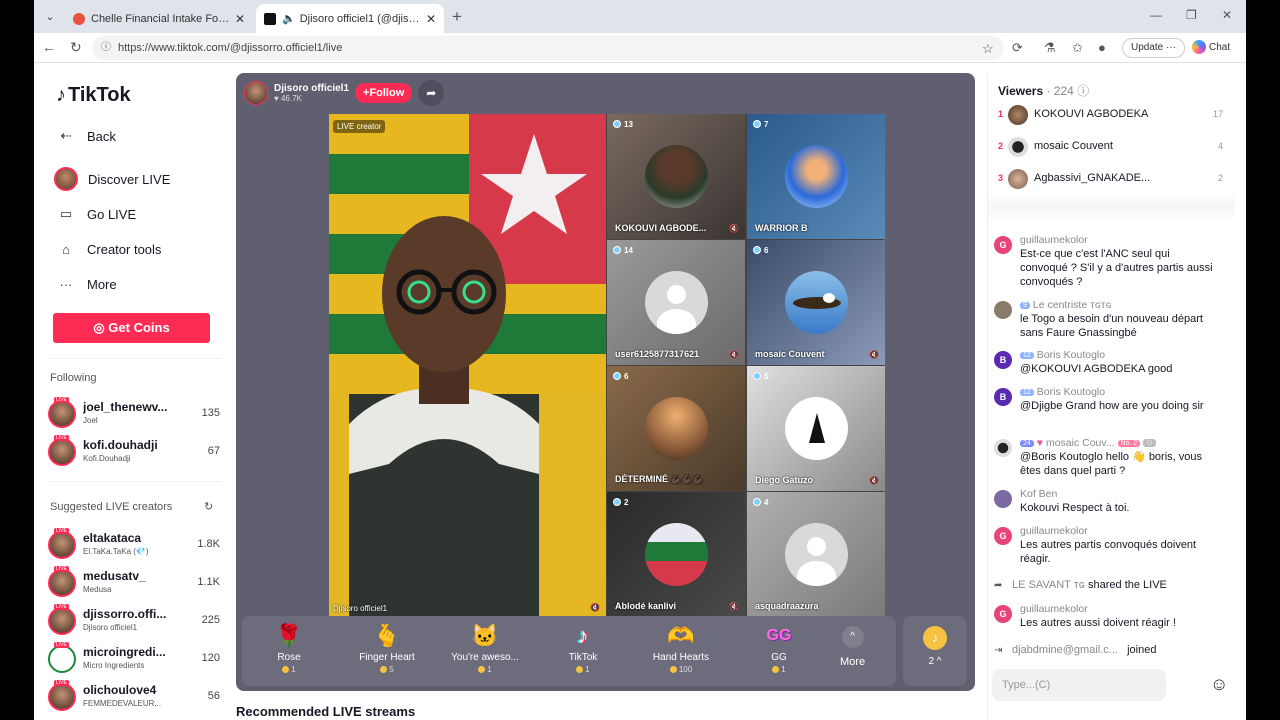 This screenshot has width=1280, height=720. I want to click on guest-tile: 4 asquadraazura, so click(816, 554).